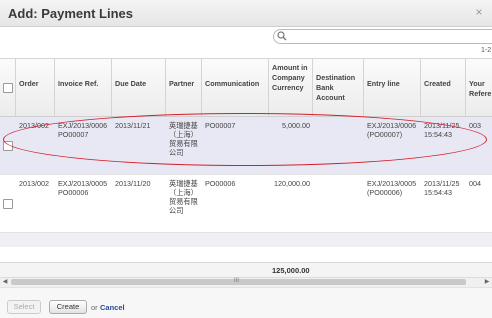 The width and height of the screenshot is (492, 318). I want to click on header-select-all, so click(8, 87).